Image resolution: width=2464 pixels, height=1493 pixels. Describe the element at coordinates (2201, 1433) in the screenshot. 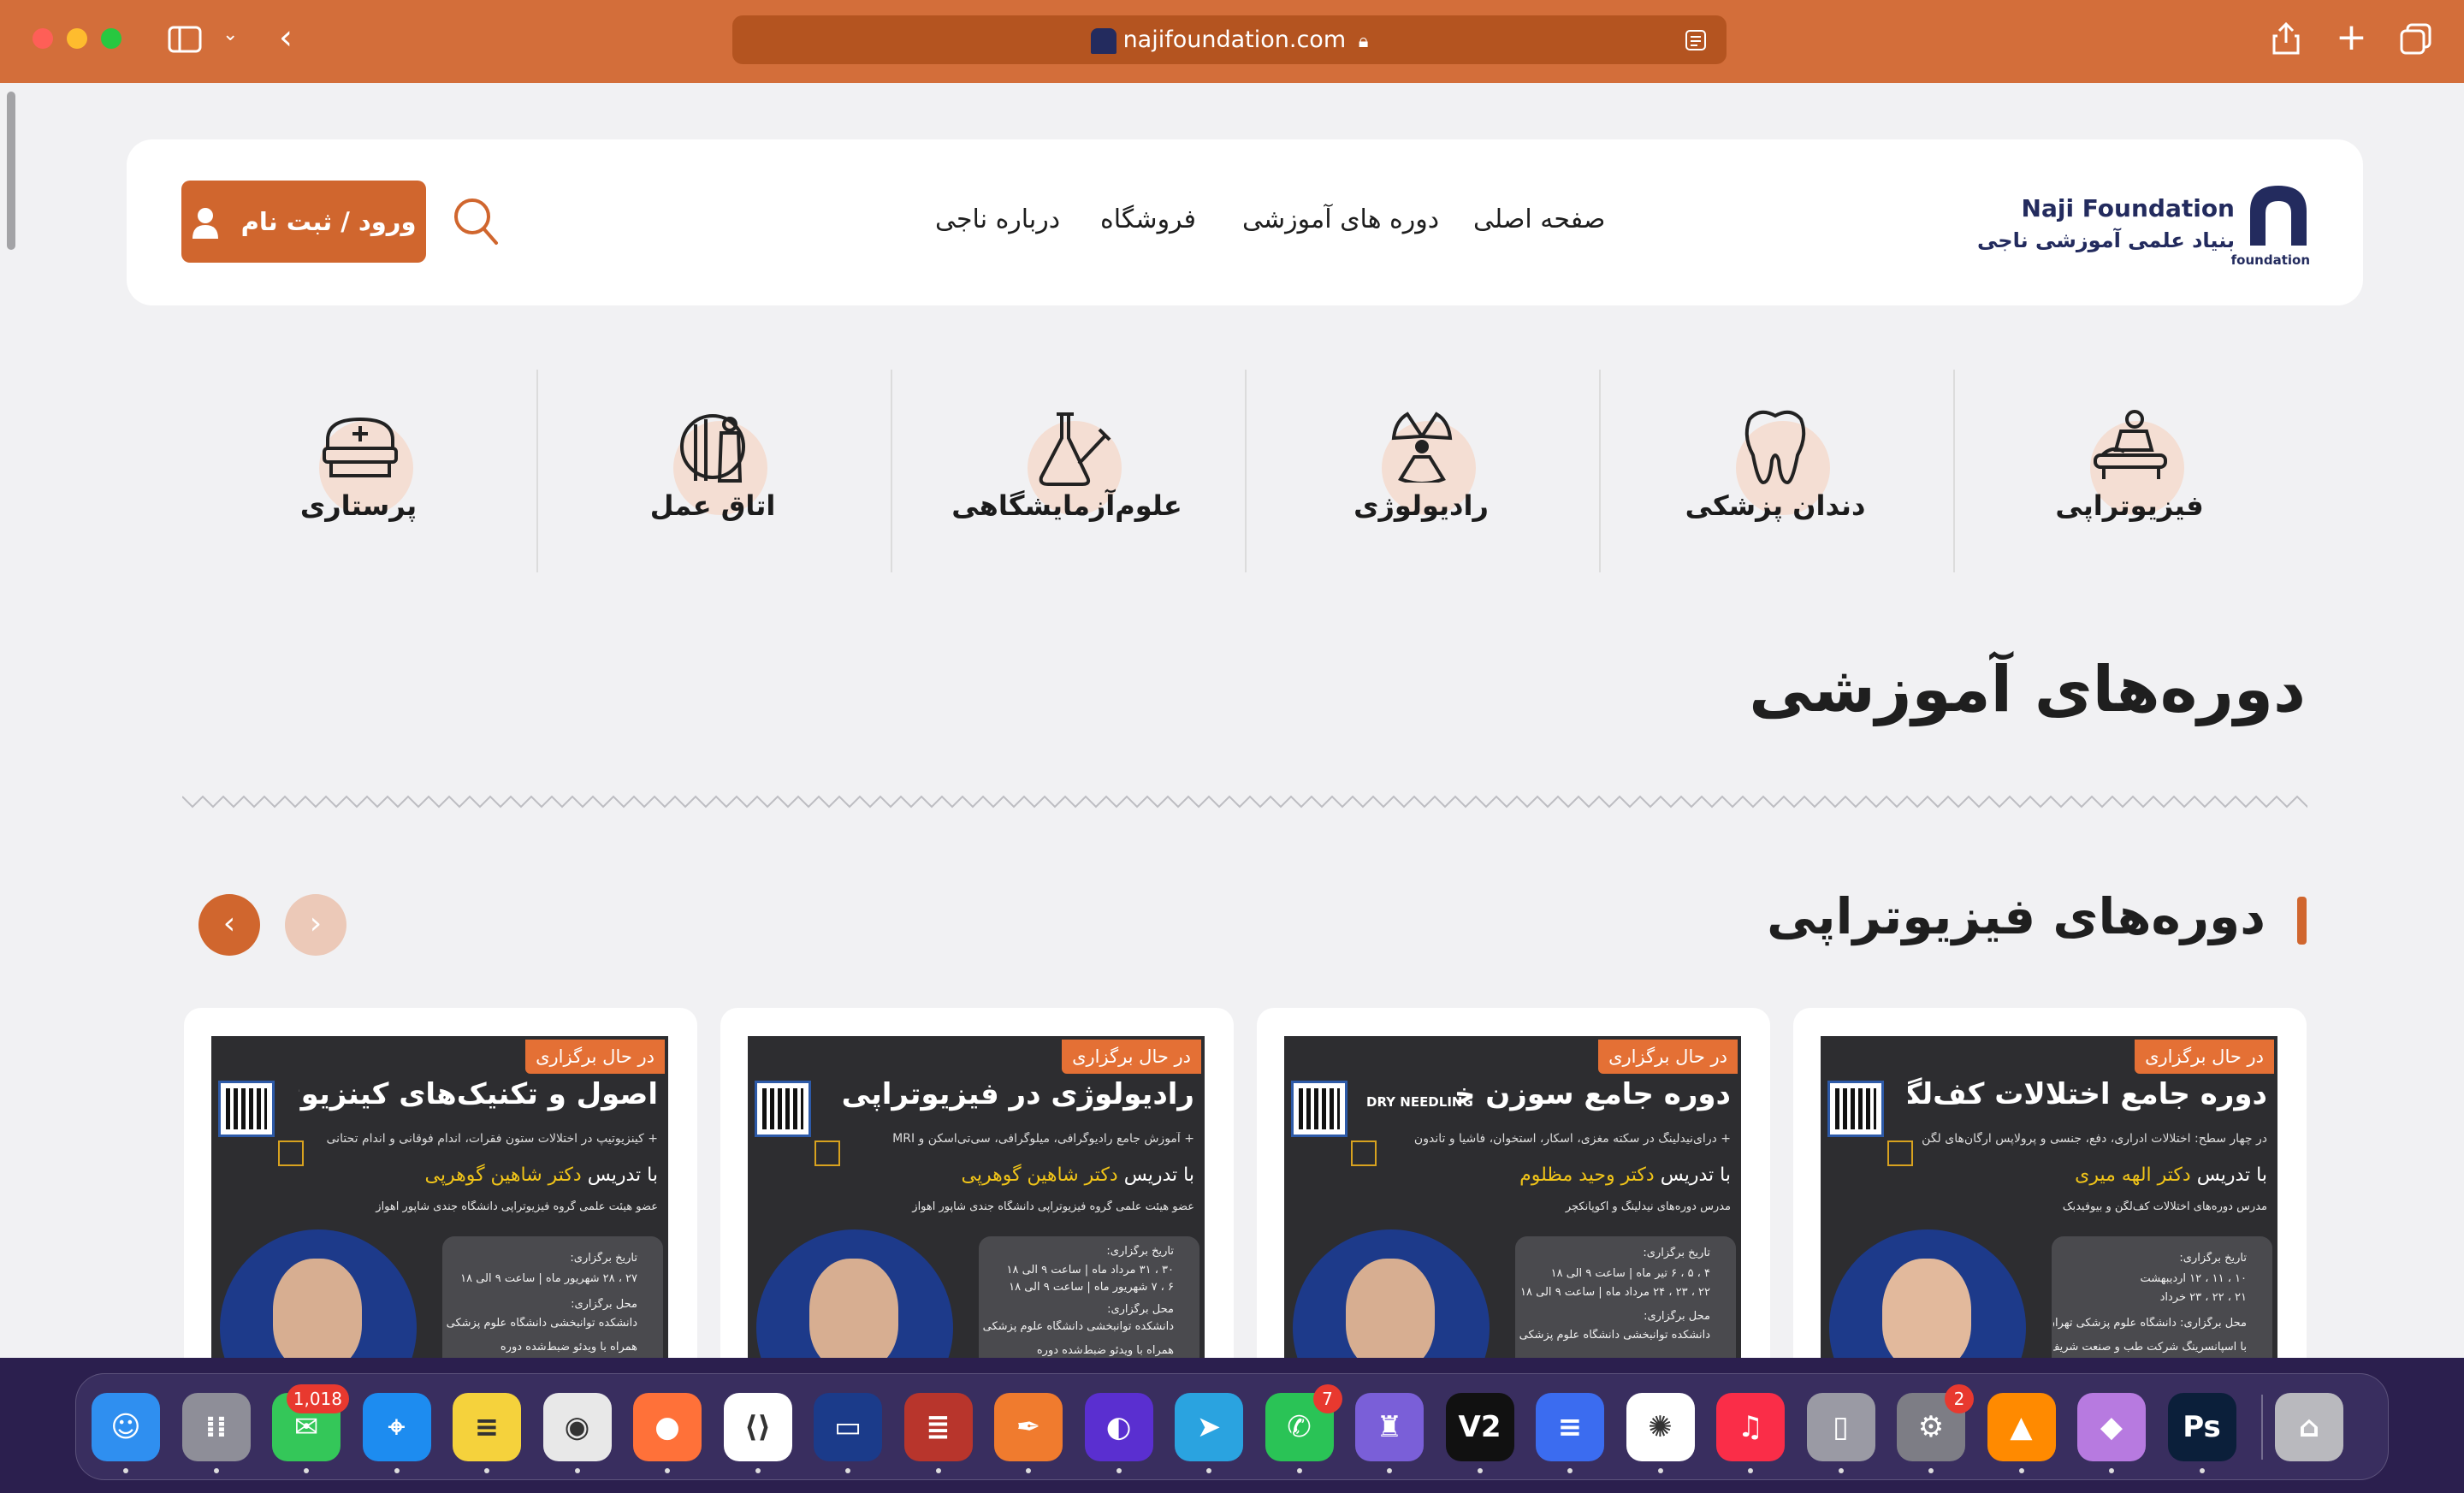

I see `photoshop-icon: Ps` at that location.